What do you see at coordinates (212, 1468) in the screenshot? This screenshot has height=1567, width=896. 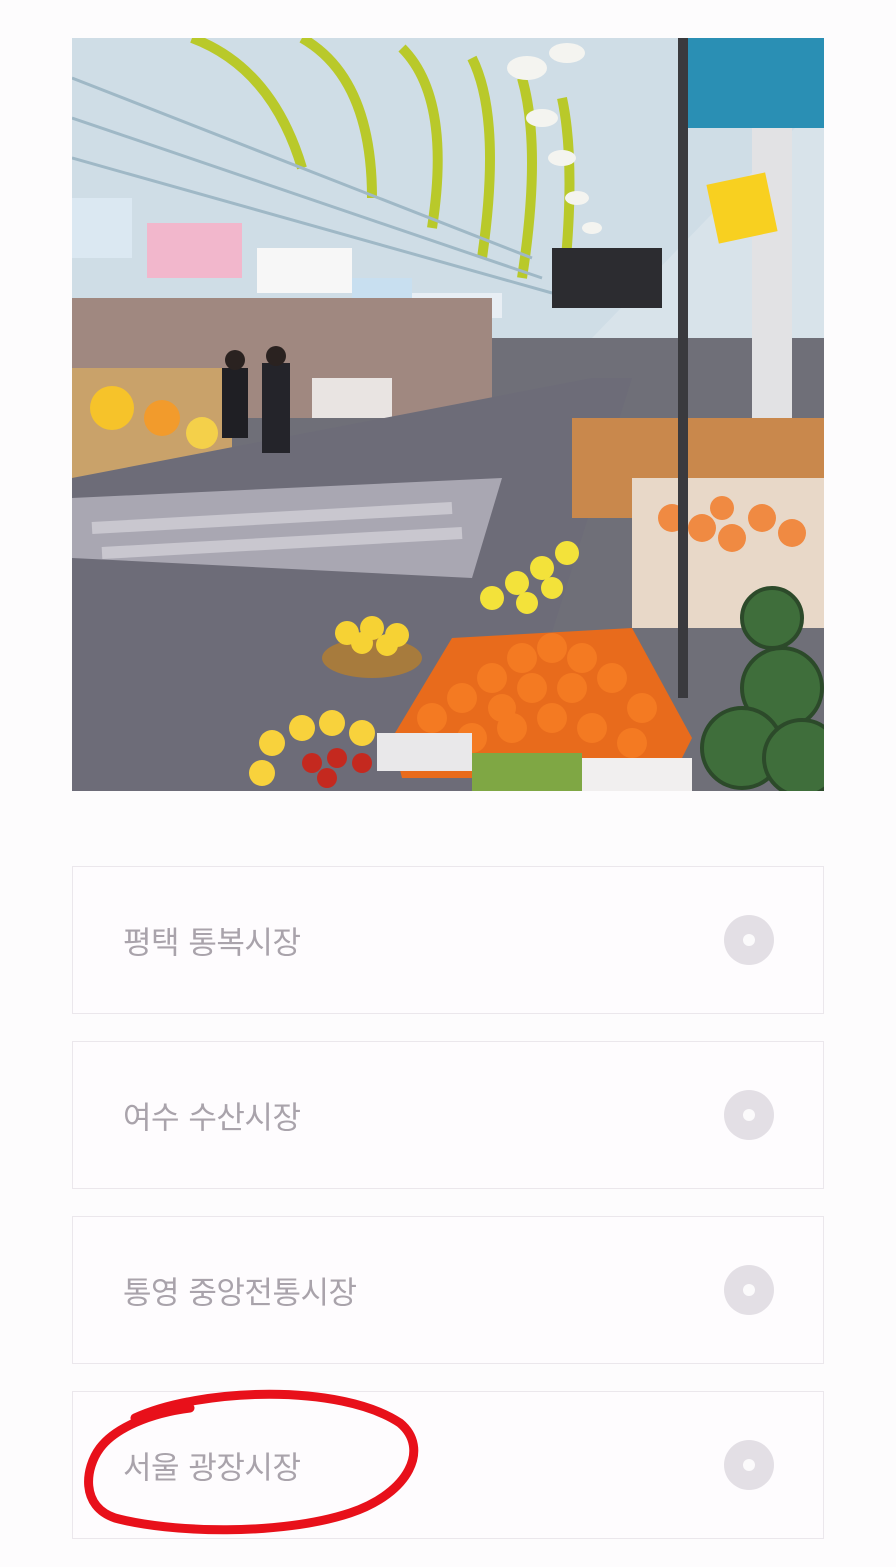 I see `option-label: 서울 광장시장` at bounding box center [212, 1468].